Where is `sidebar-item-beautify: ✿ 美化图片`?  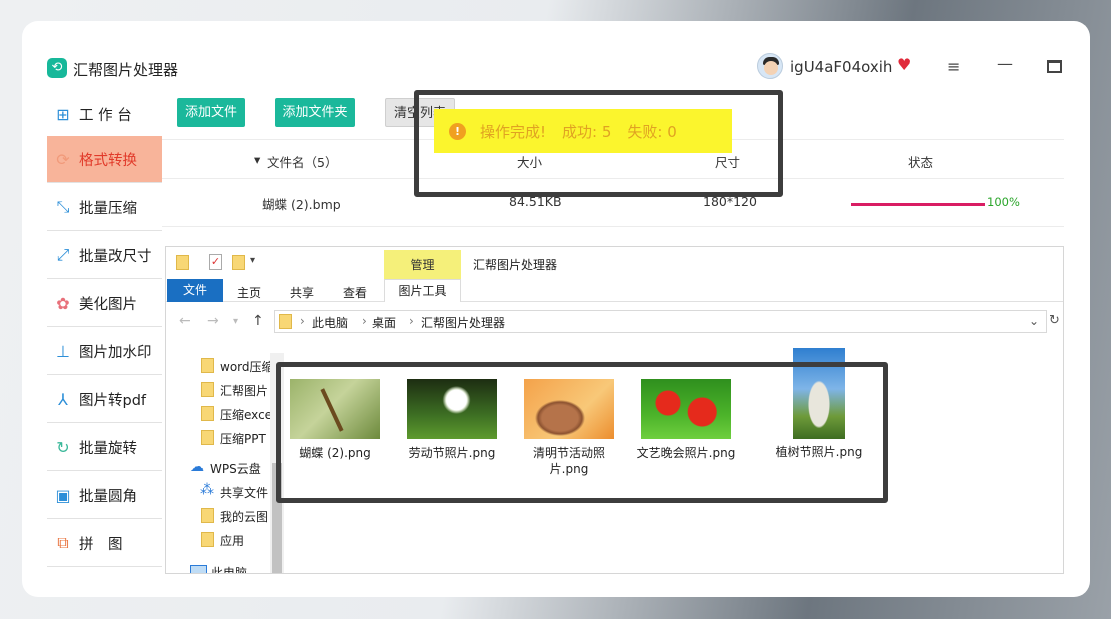
sidebar-item-beautify: ✿ 美化图片 is located at coordinates (104, 303).